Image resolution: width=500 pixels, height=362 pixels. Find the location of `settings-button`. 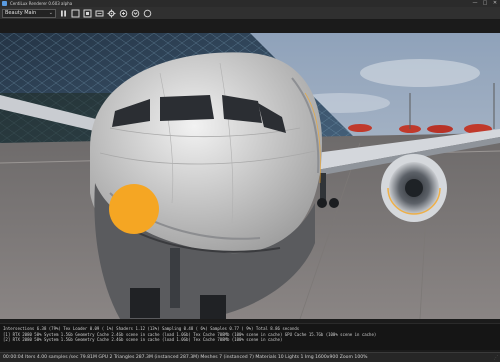

settings-button is located at coordinates (111, 13).